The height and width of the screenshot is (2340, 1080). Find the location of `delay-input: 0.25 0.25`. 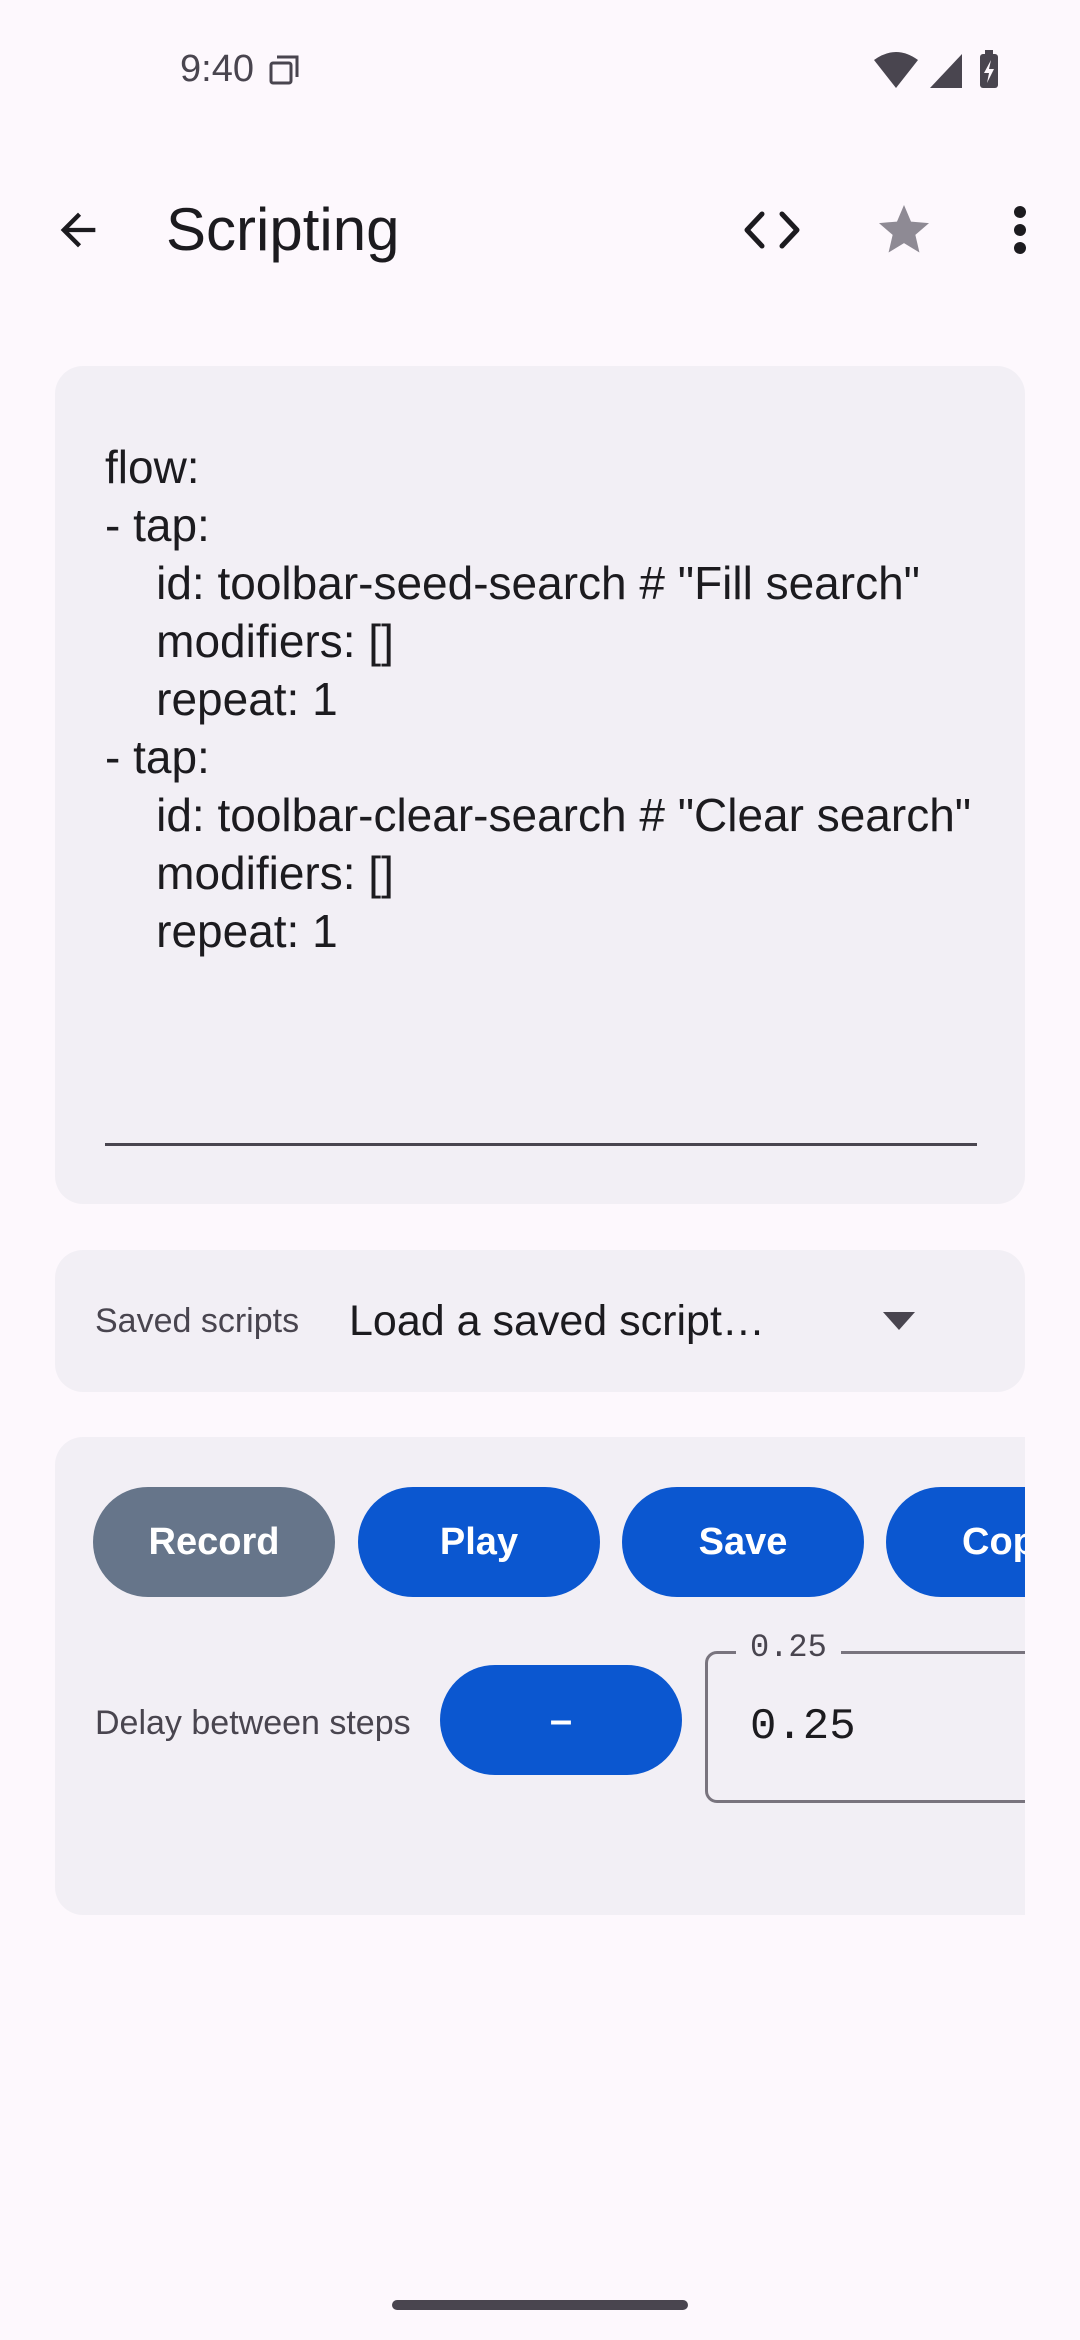

delay-input: 0.25 0.25 is located at coordinates (865, 1715).